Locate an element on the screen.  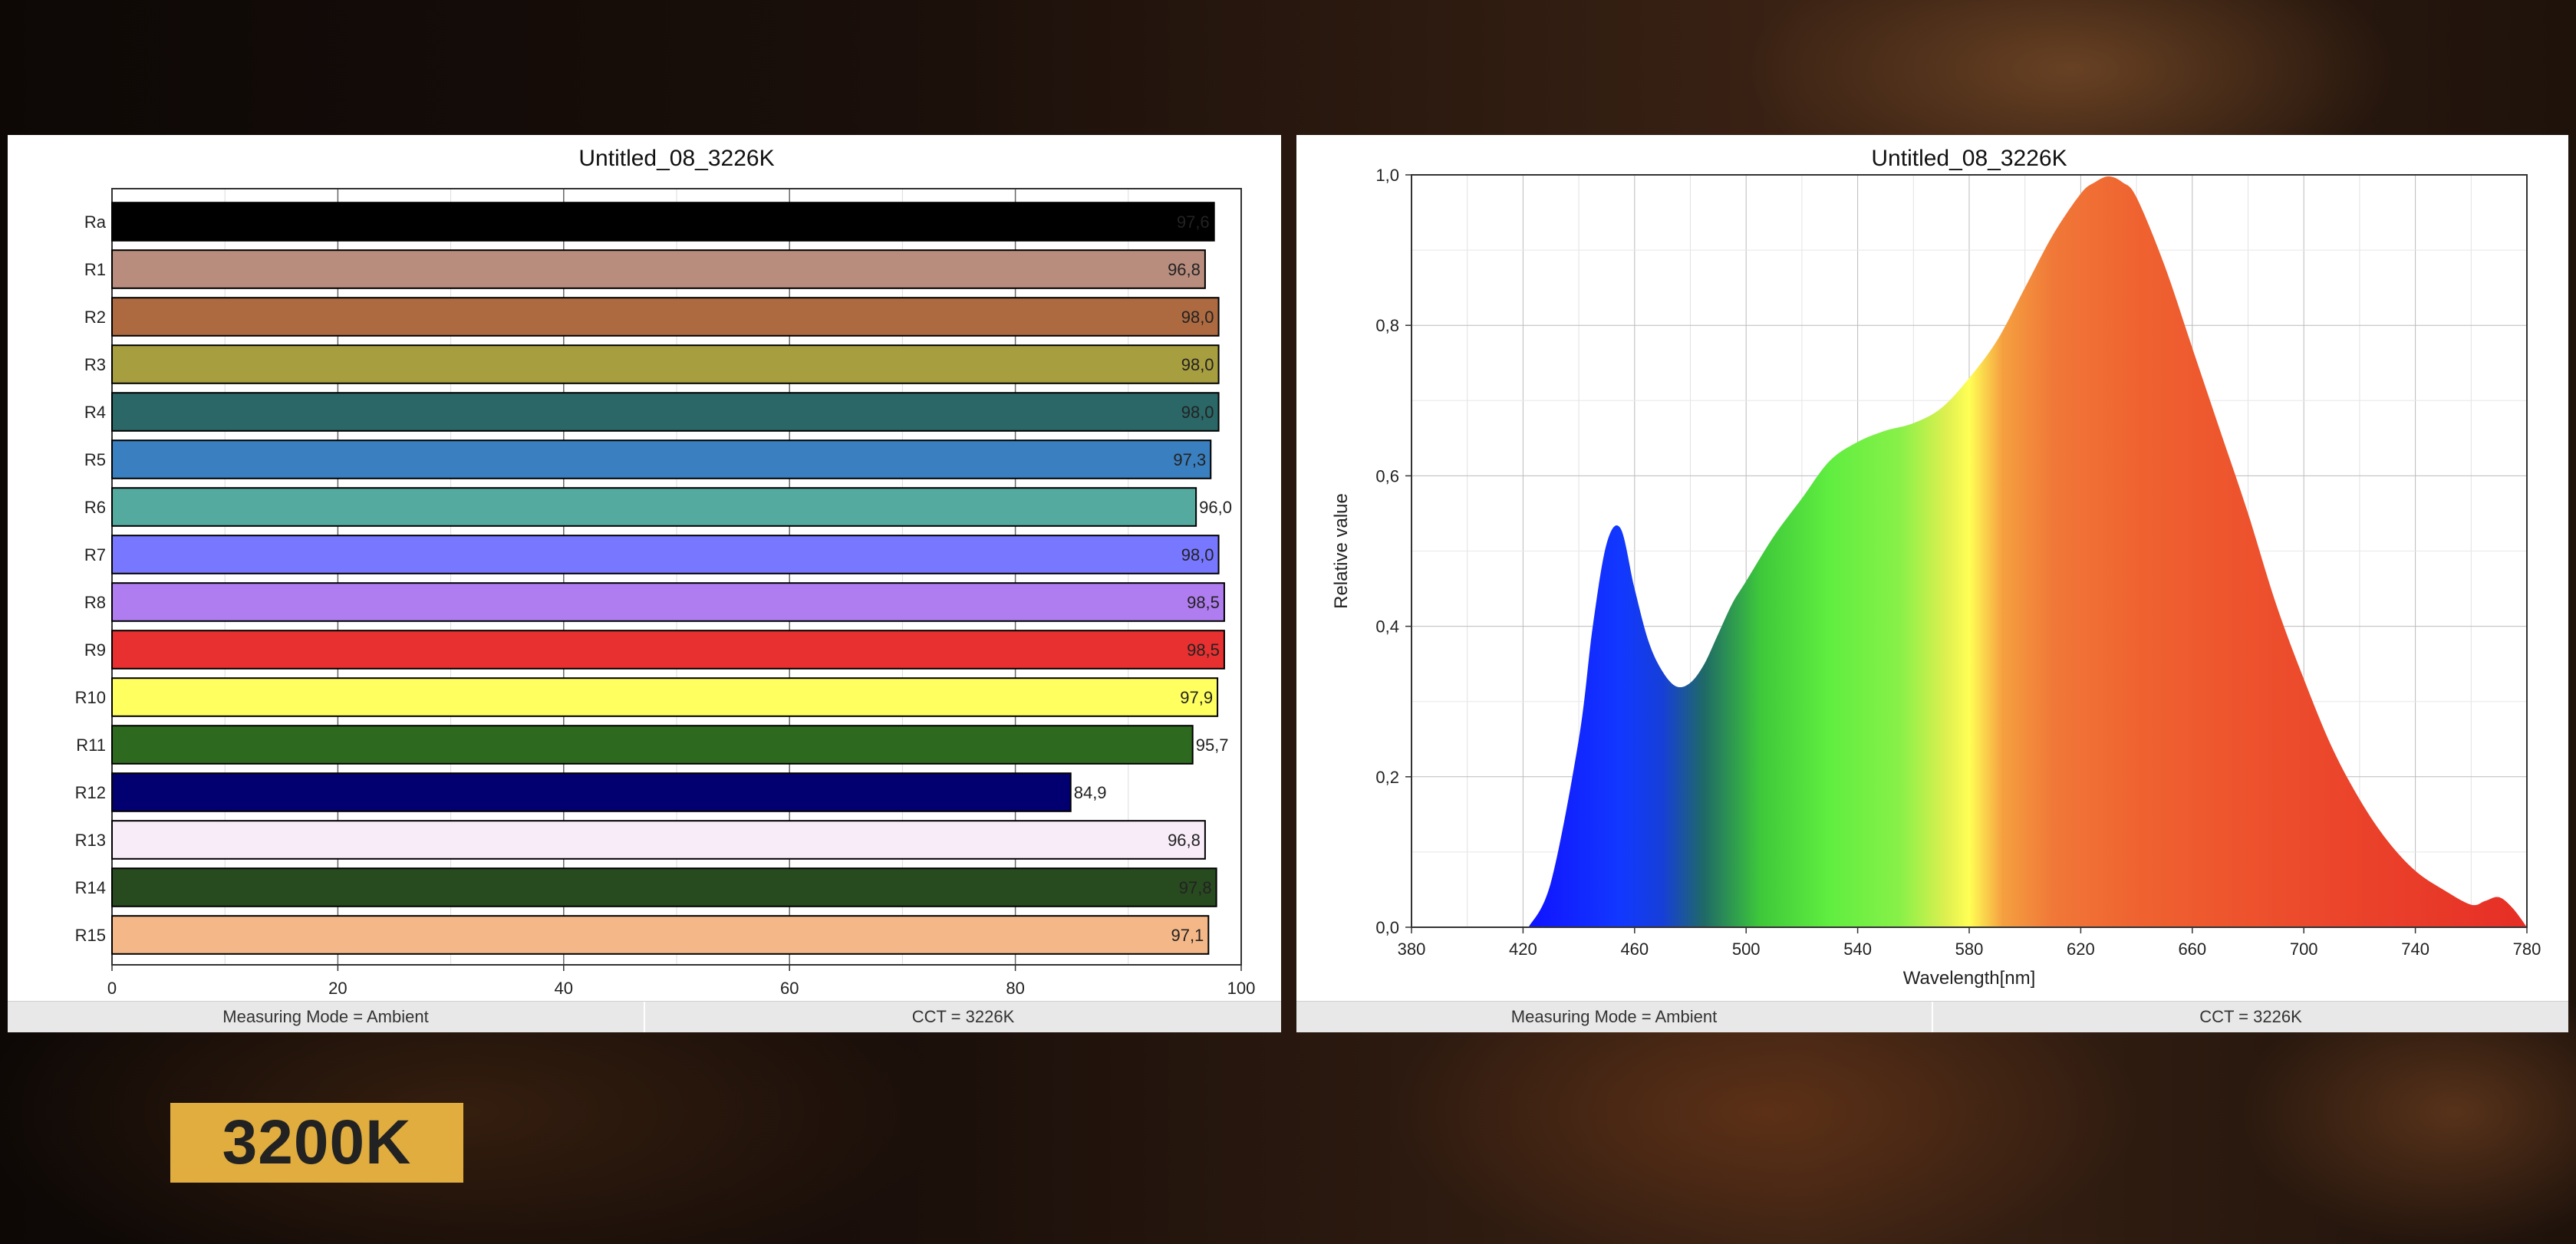
bar-r13 is located at coordinates (658, 840).